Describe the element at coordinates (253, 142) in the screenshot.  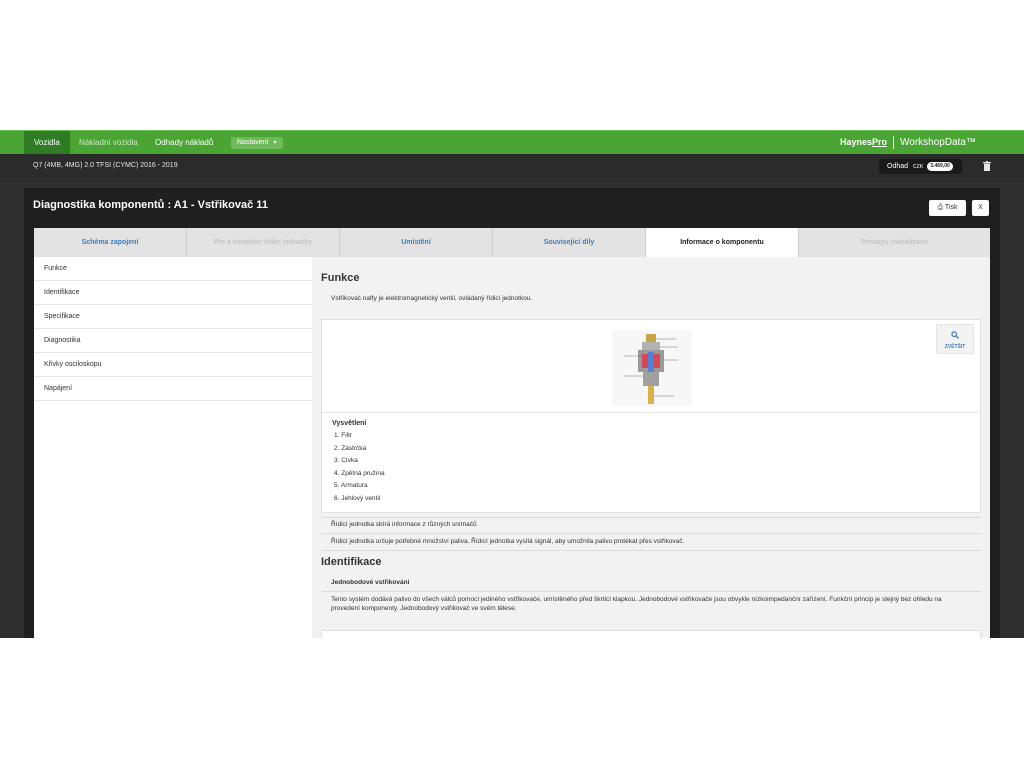
I see `settings-label: Nastavení` at that location.